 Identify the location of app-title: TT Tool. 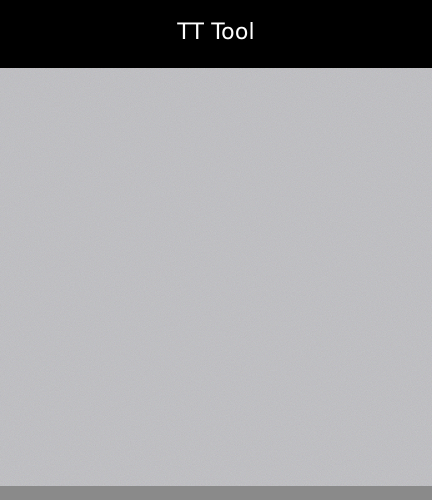
(216, 32).